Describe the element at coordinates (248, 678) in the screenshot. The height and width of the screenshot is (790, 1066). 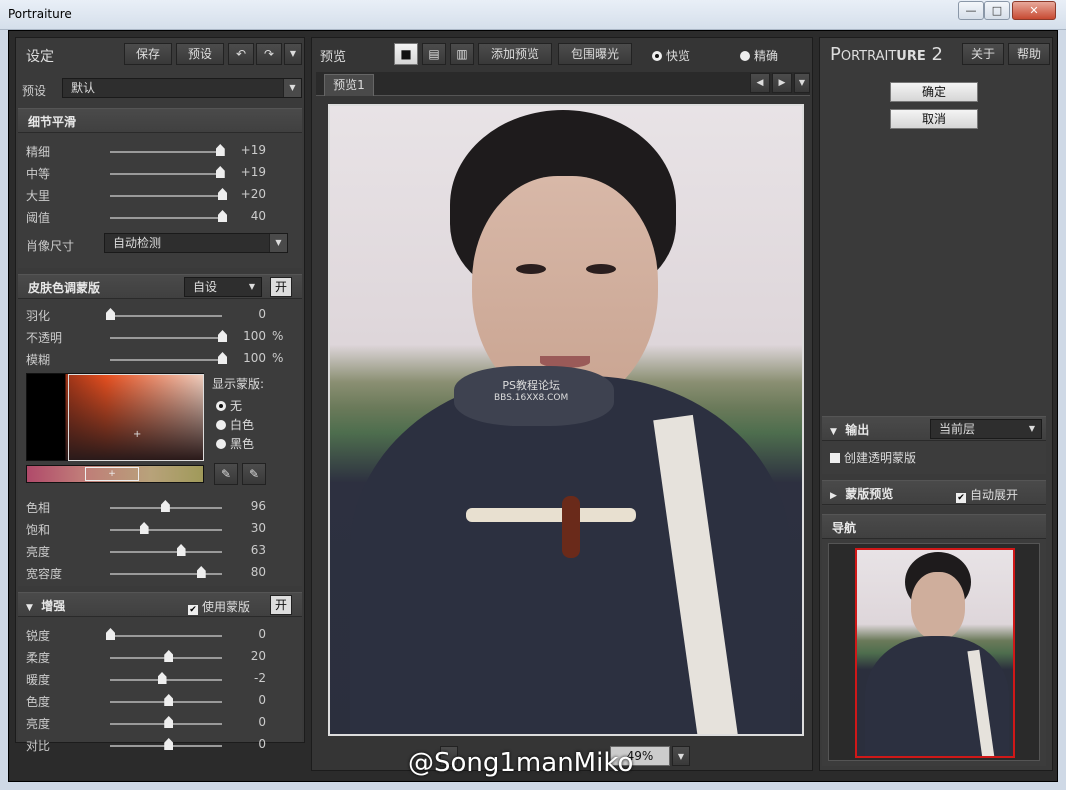
I see `slider-value: -2` at that location.